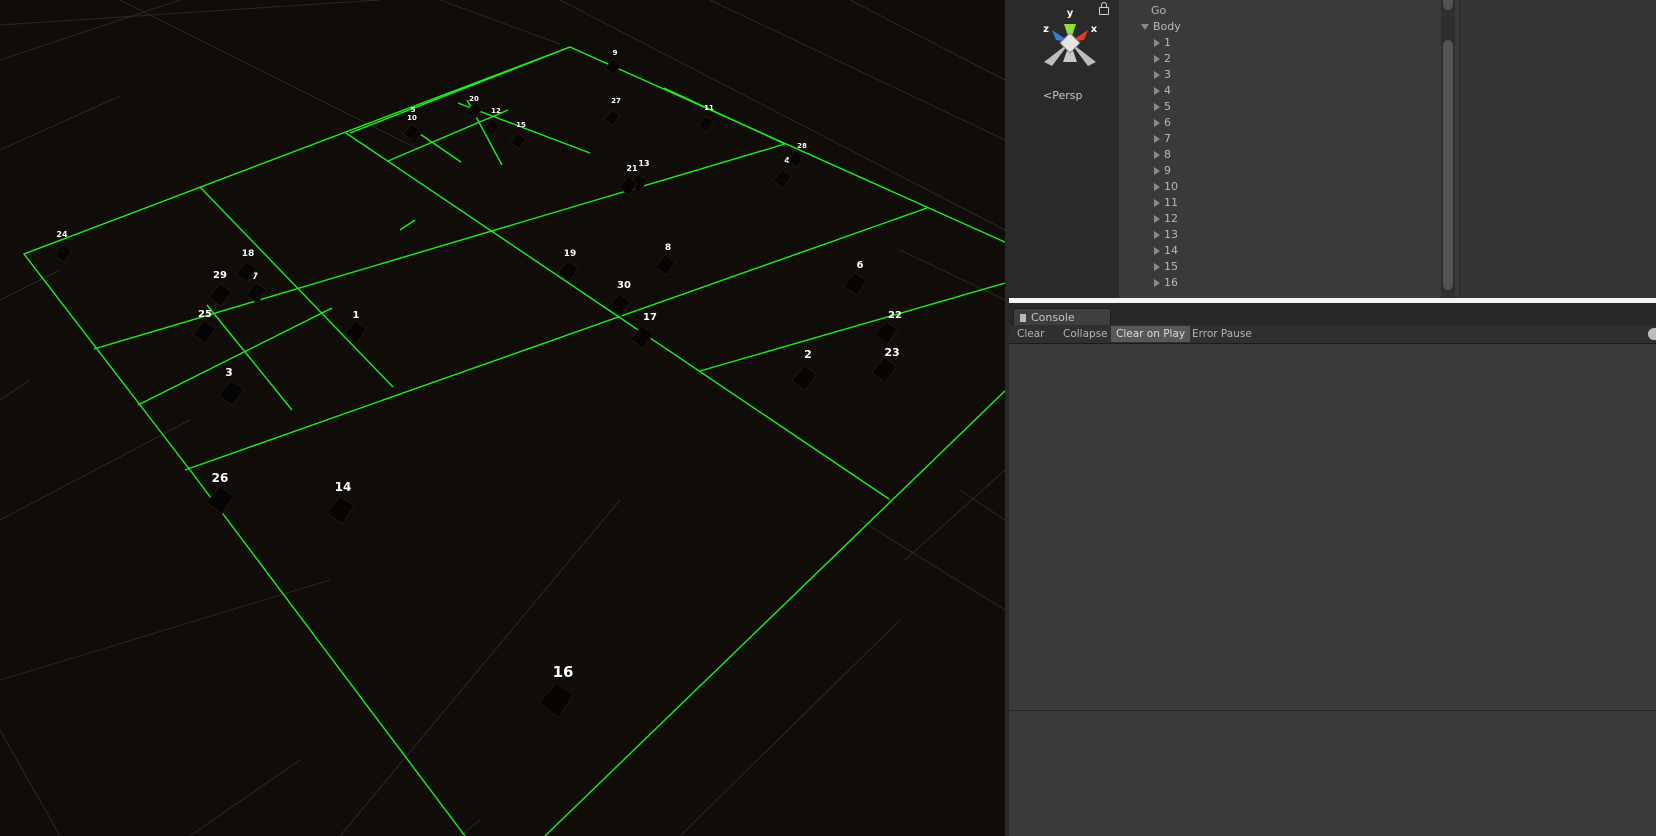 Image resolution: width=1656 pixels, height=836 pixels. I want to click on orientation-gizmo: y x z, so click(1070, 44).